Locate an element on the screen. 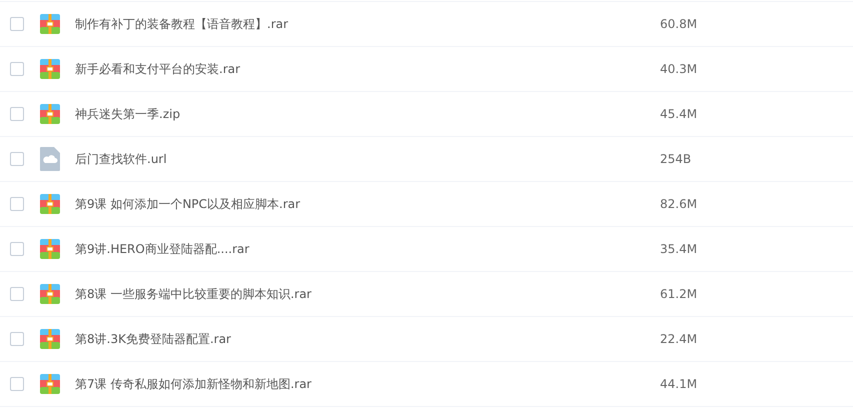  file-size: 40.3M is located at coordinates (679, 69).